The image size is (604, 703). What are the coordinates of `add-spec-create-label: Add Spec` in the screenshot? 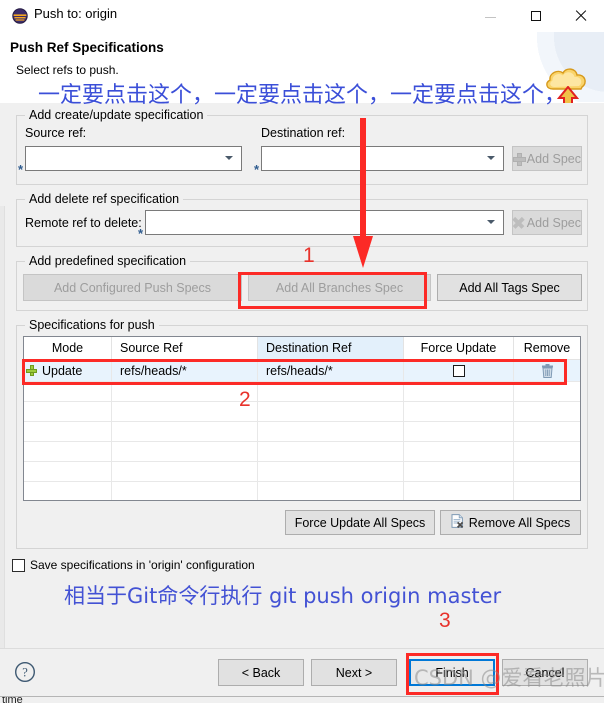 It's located at (553, 158).